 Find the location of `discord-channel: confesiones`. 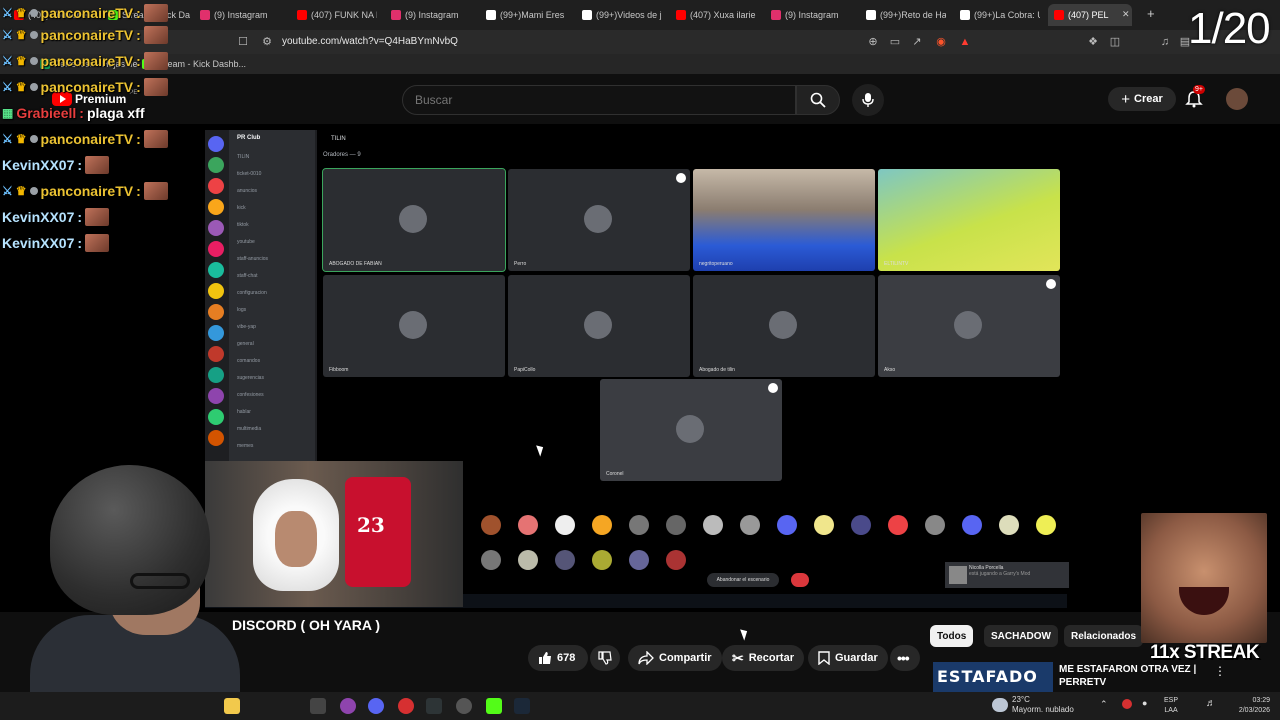

discord-channel: confesiones is located at coordinates (250, 395).